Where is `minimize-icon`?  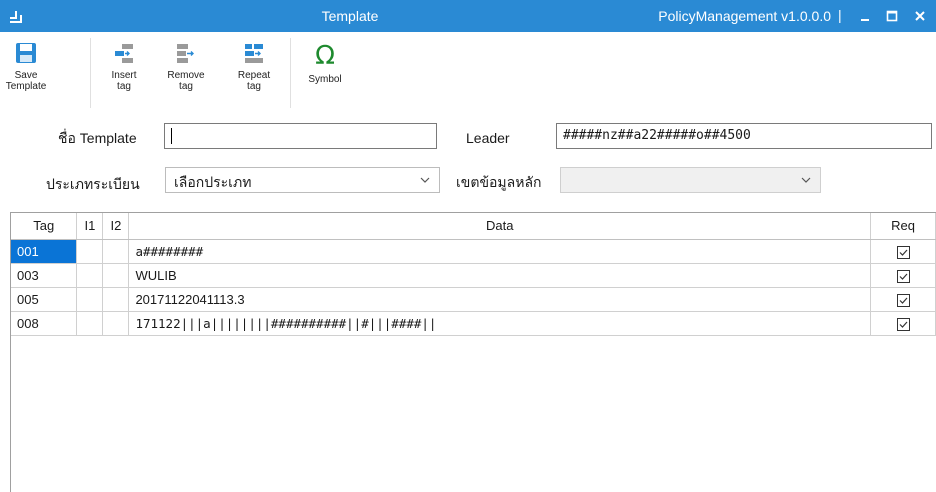
minimize-icon is located at coordinates (865, 20).